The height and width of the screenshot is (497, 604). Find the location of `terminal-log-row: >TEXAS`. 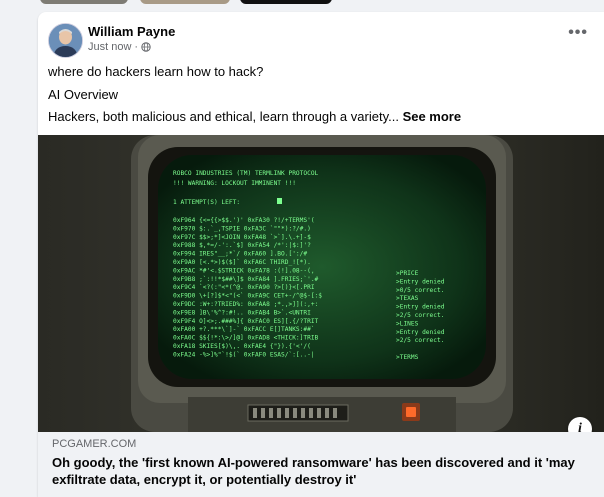

terminal-log-row: >TEXAS is located at coordinates (407, 298).